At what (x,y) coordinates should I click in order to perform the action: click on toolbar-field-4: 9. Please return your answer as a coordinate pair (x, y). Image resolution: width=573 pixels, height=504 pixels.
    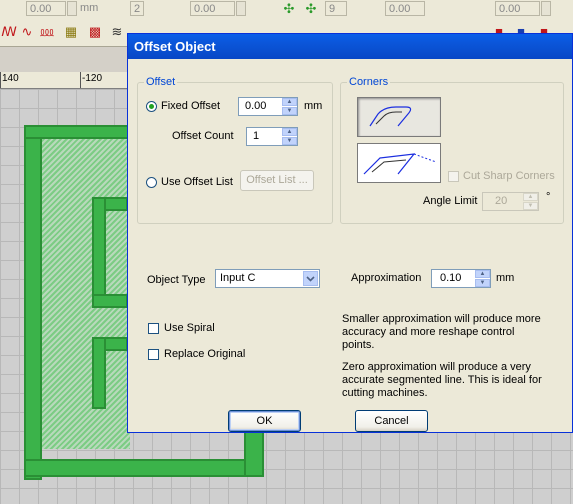
    Looking at the image, I should click on (336, 8).